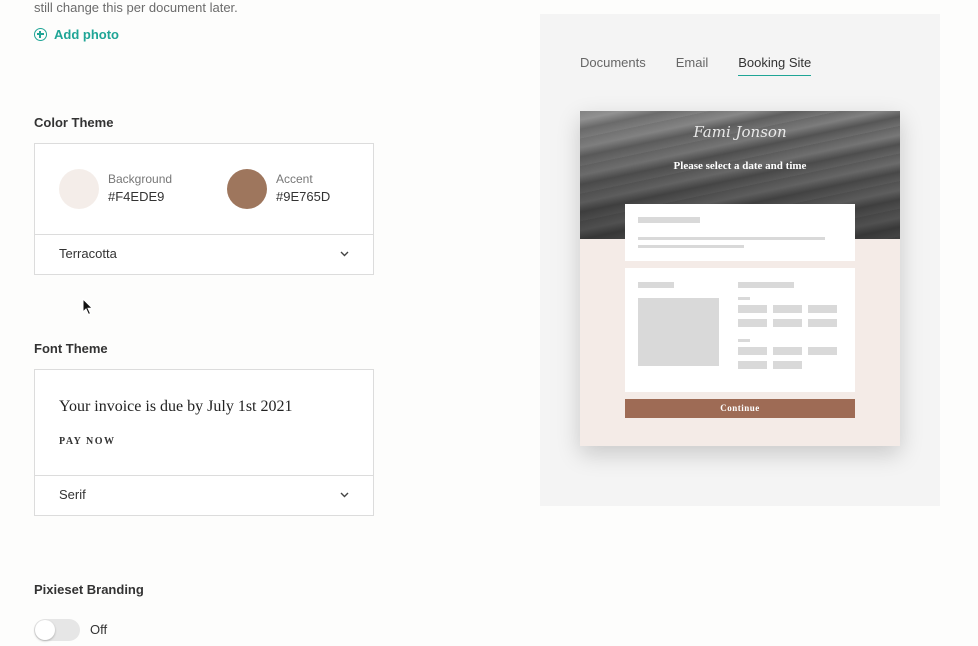 This screenshot has height=646, width=978. I want to click on add-photo-button: Add photo, so click(76, 34).